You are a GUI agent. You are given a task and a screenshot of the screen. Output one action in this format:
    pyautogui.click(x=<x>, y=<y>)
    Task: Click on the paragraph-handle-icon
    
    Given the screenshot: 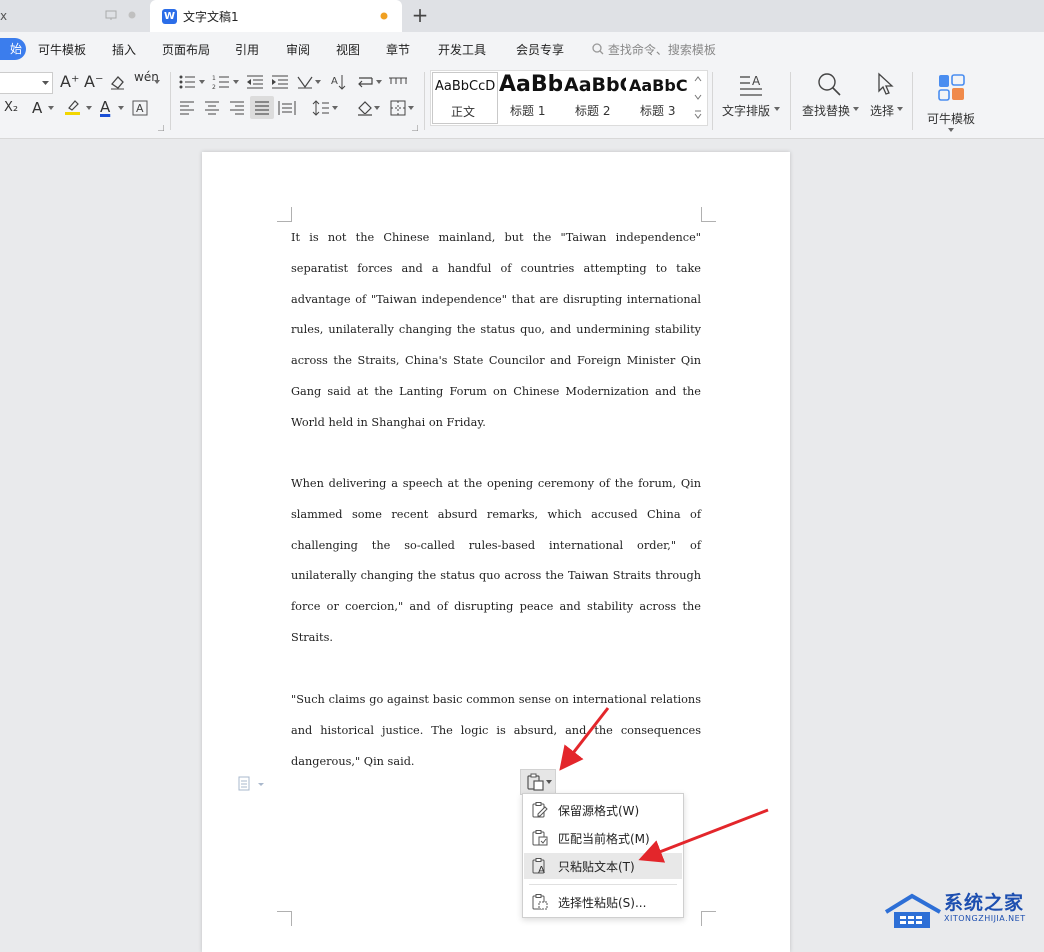 What is the action you would take?
    pyautogui.click(x=251, y=784)
    